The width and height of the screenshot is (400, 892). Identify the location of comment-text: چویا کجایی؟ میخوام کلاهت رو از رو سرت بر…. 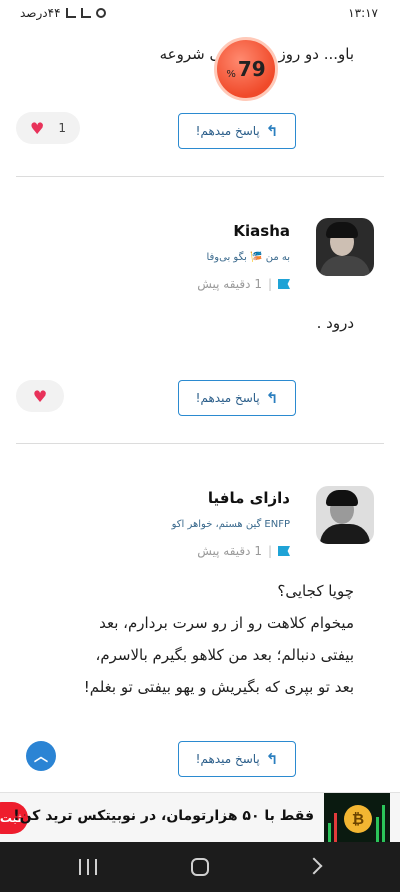
(219, 639).